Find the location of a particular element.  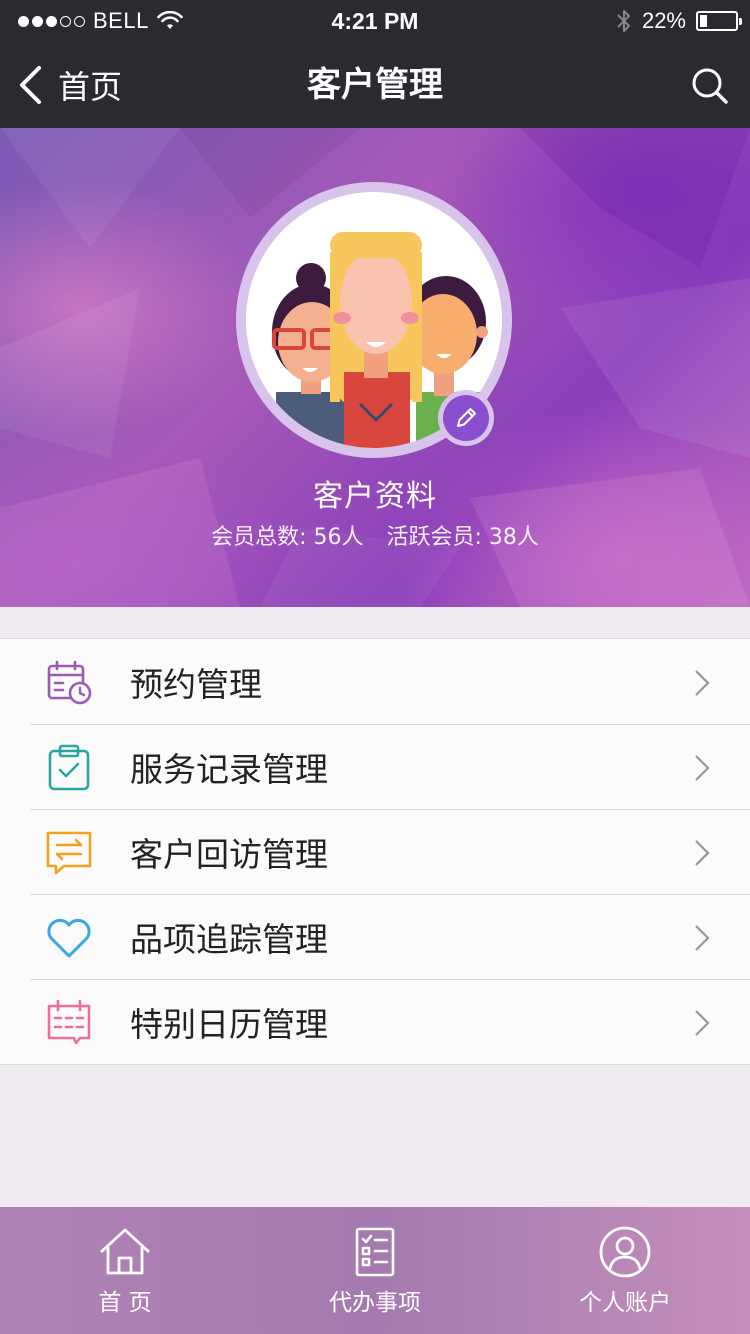

menu-item-label: 服务记录管理 is located at coordinates (229, 769).